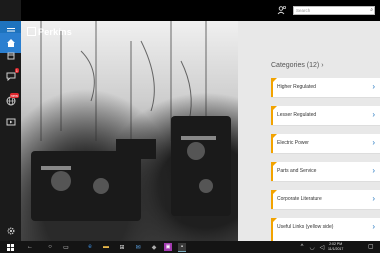 The width and height of the screenshot is (380, 253). What do you see at coordinates (31, 31) in the screenshot?
I see `logo-mark-icon` at bounding box center [31, 31].